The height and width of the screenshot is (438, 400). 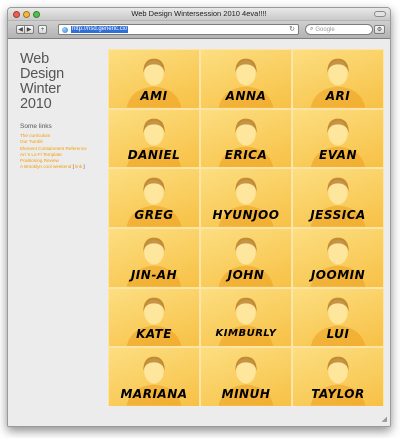 I want to click on student-name: MARIANA, so click(x=154, y=394).